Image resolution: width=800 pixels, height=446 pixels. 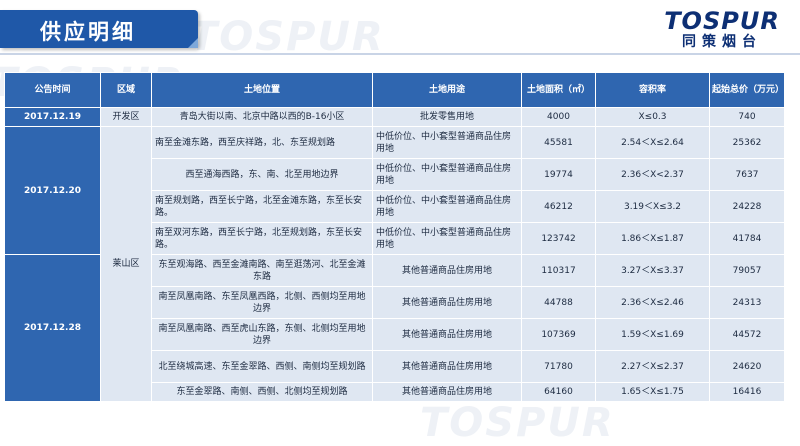 What do you see at coordinates (558, 270) in the screenshot?
I see `area-cell: 110317` at bounding box center [558, 270].